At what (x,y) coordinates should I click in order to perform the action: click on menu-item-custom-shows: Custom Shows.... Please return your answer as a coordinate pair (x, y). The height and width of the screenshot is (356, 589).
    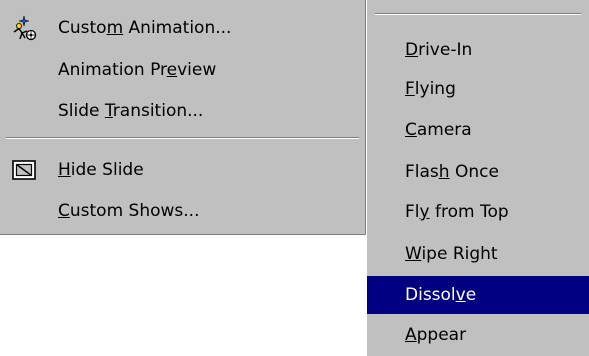
    Looking at the image, I should click on (182, 211).